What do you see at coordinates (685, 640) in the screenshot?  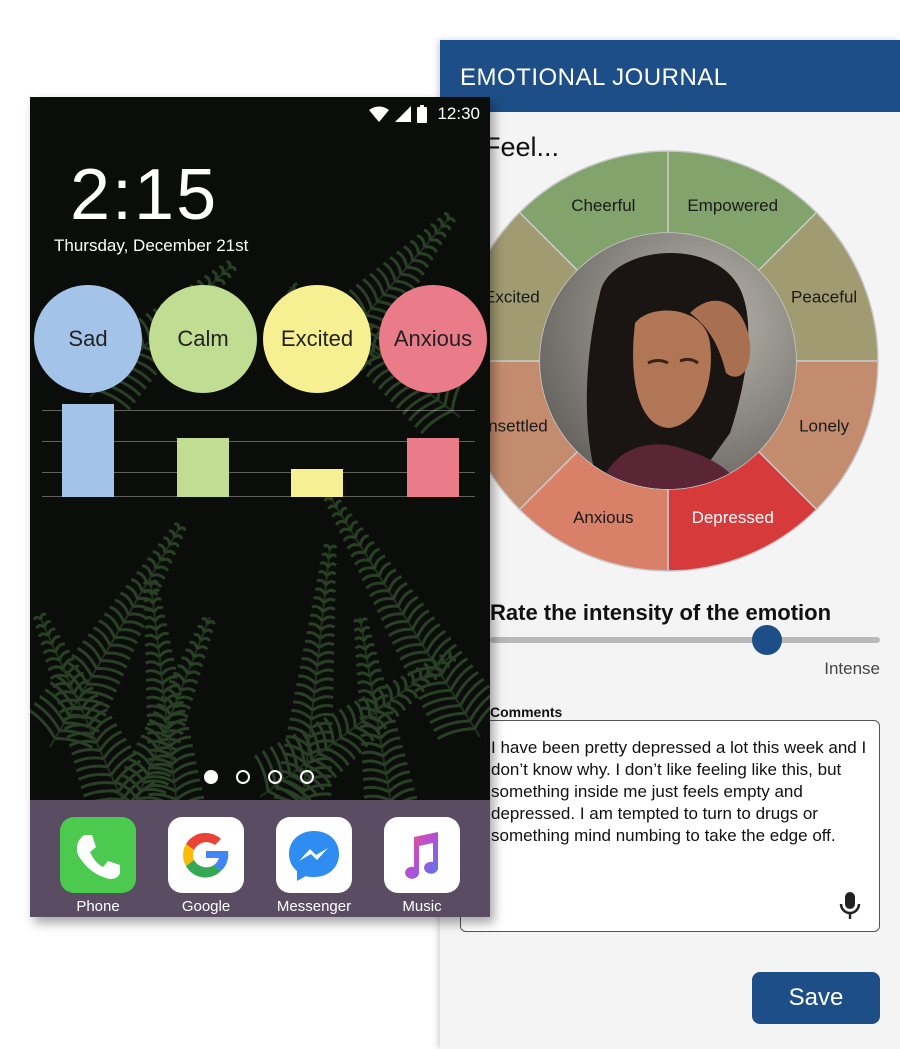 I see `intensity-slider-track` at bounding box center [685, 640].